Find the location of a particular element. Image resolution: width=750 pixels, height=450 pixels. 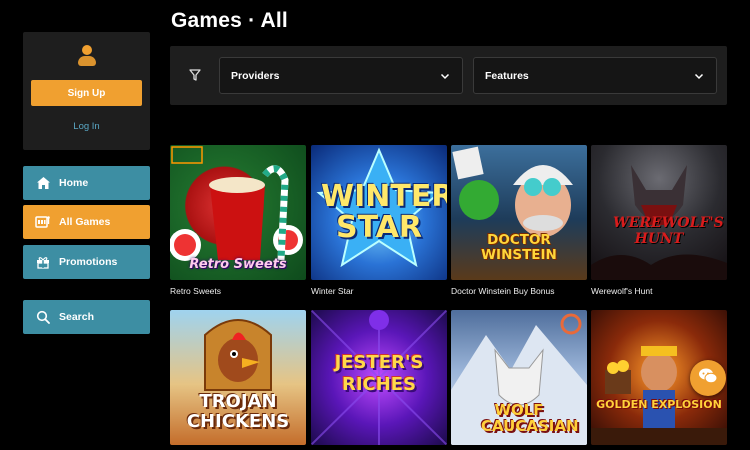

game-card-werewolfs-hunt: WEREWOLF'S HUNT Werewolf's Hunt is located at coordinates (659, 220).